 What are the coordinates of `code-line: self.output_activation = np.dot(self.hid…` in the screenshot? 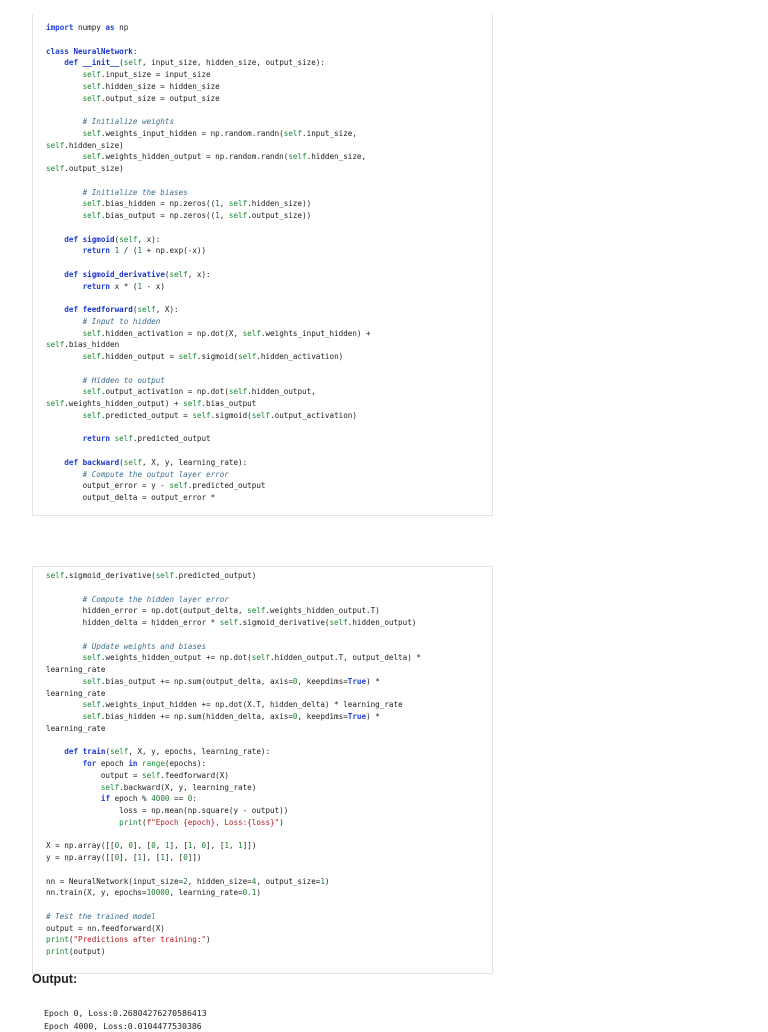 It's located at (267, 392).